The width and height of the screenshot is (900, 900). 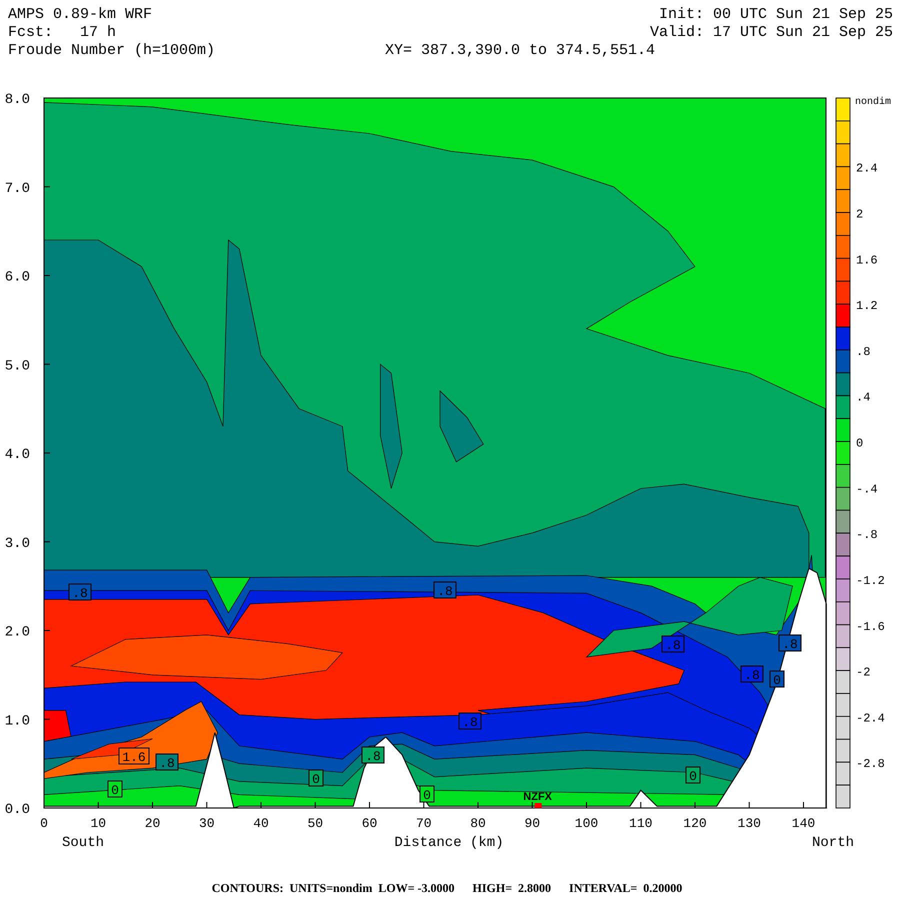 I want to click on y-tick-label: 5.0, so click(x=17, y=366).